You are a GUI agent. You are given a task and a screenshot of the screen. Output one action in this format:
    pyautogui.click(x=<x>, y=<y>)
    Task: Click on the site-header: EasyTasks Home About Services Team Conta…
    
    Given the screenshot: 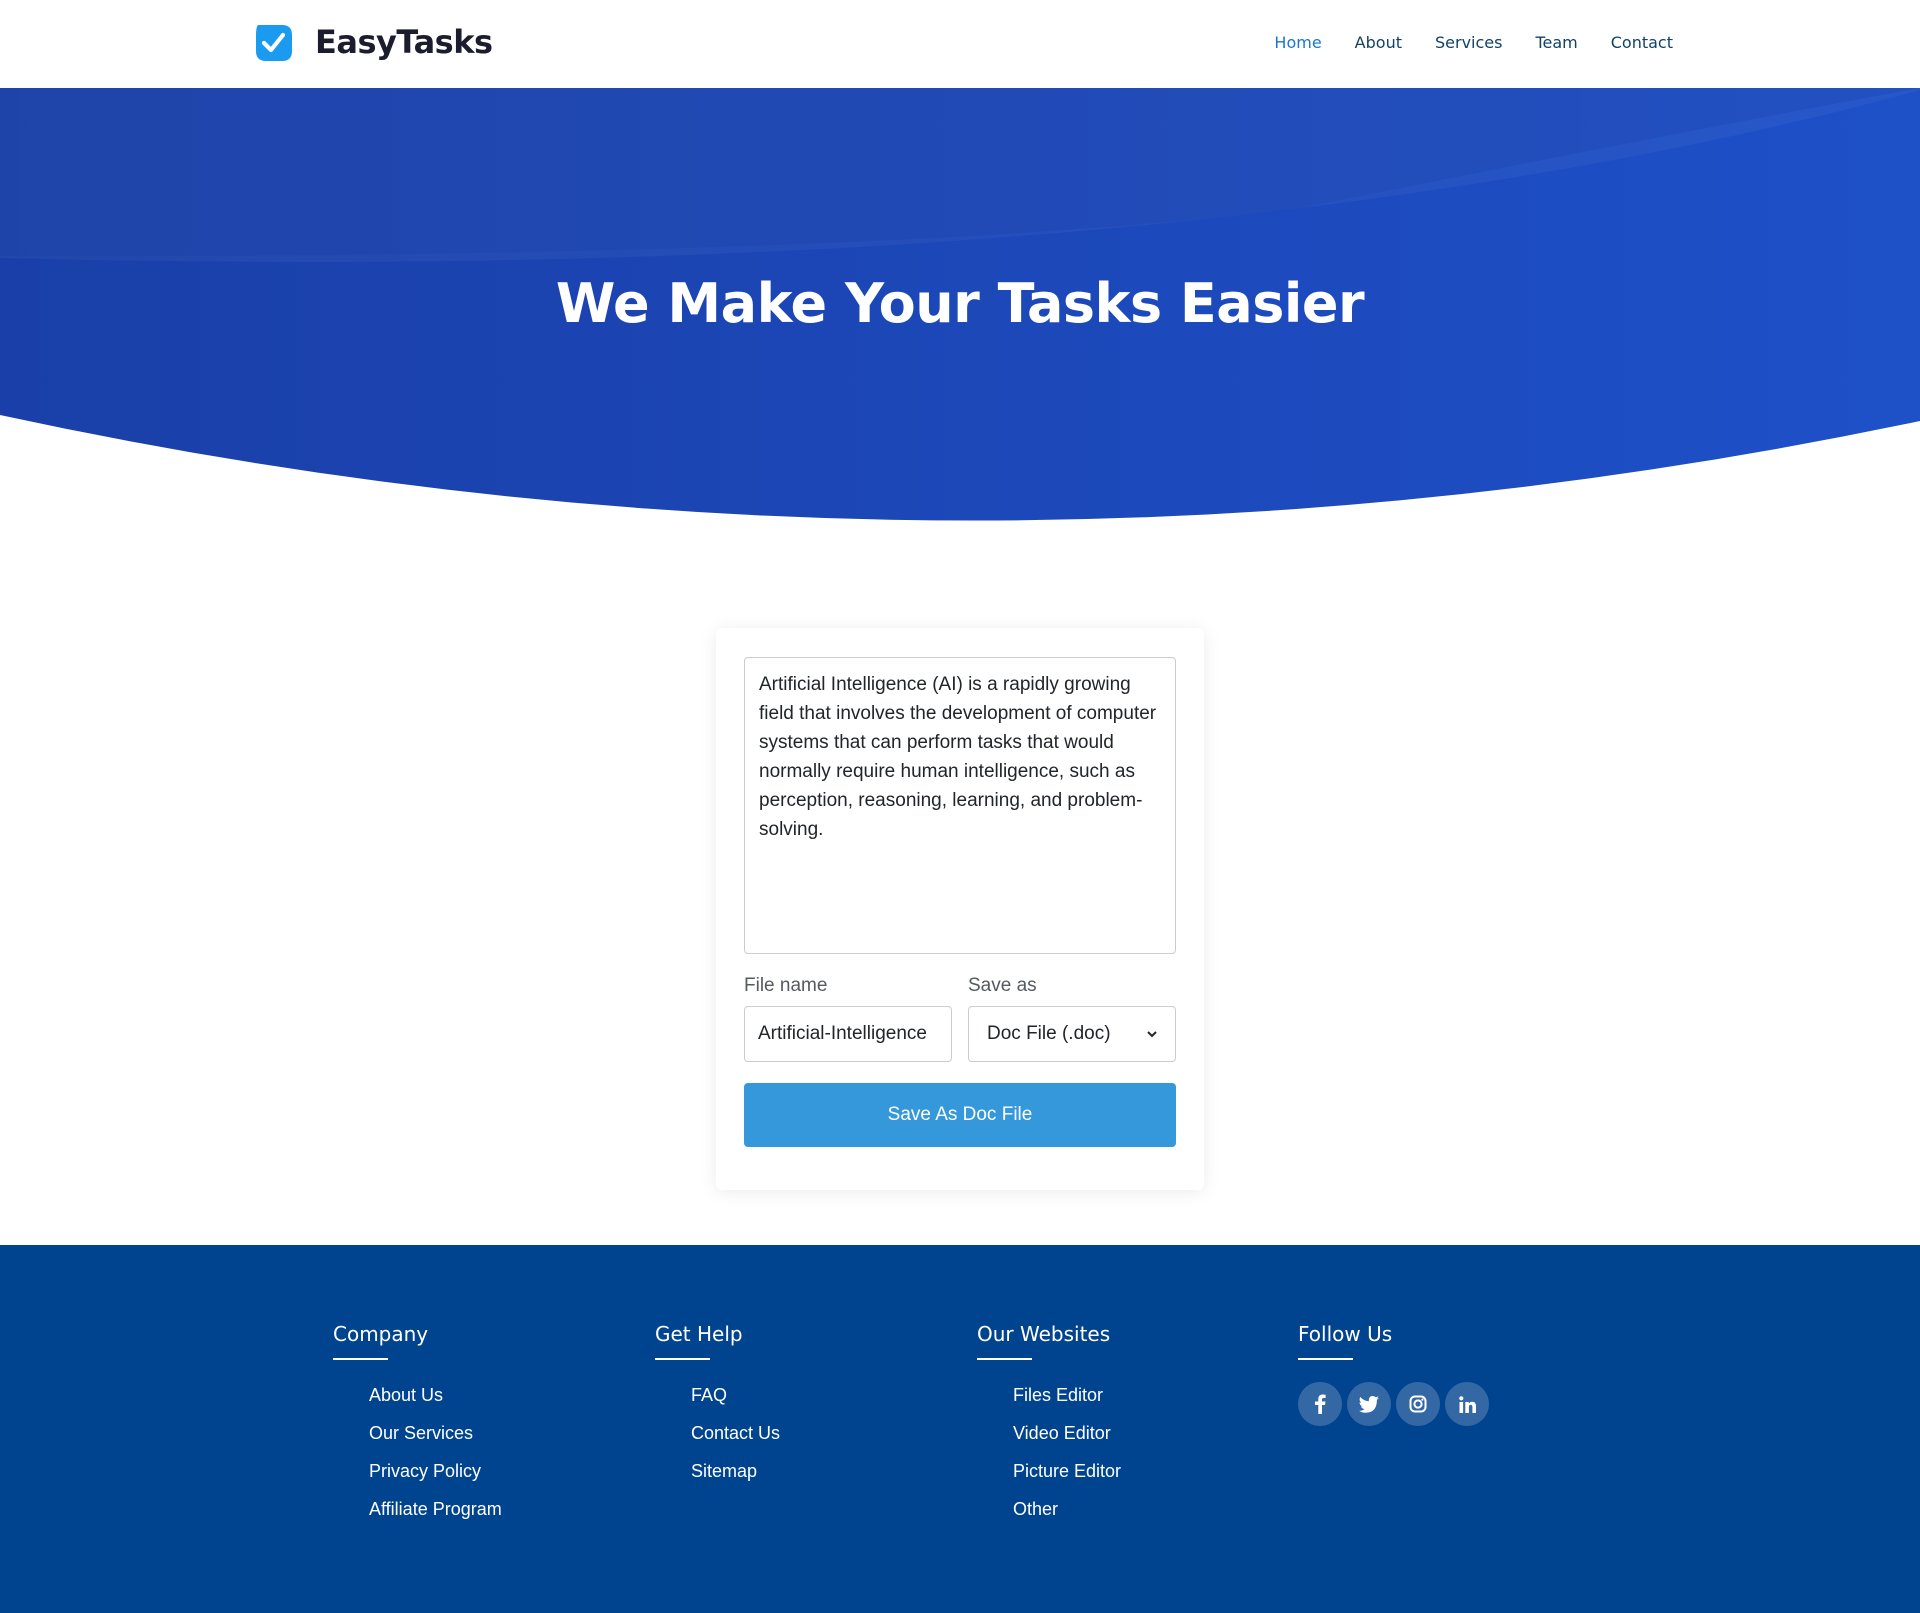 What is the action you would take?
    pyautogui.click(x=960, y=44)
    